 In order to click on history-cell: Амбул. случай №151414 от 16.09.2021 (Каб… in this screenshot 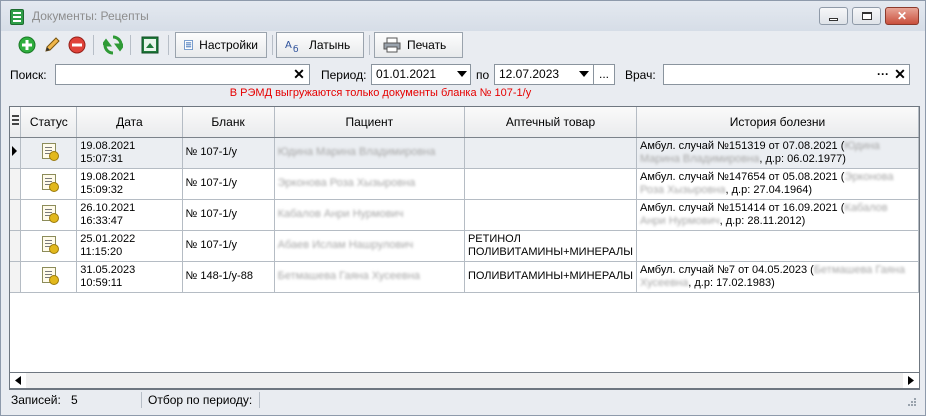, I will do `click(777, 215)`.